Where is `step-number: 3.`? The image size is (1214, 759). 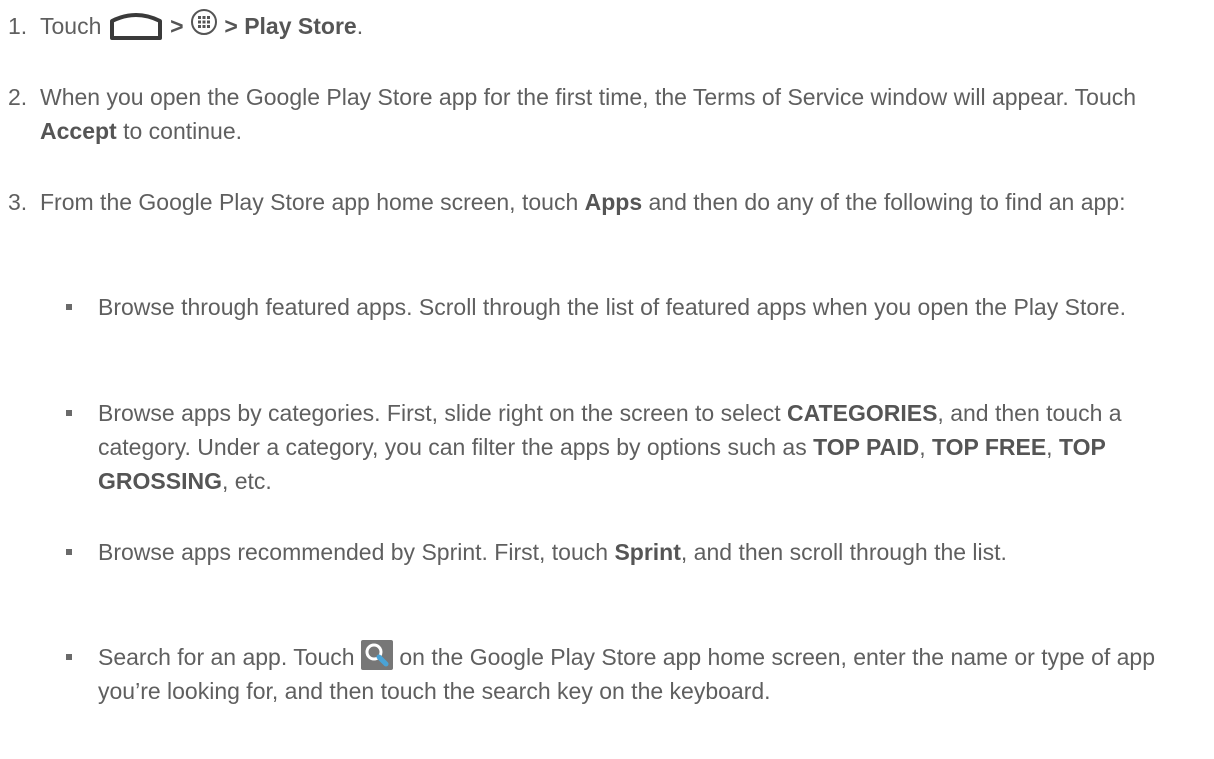 step-number: 3. is located at coordinates (18, 202).